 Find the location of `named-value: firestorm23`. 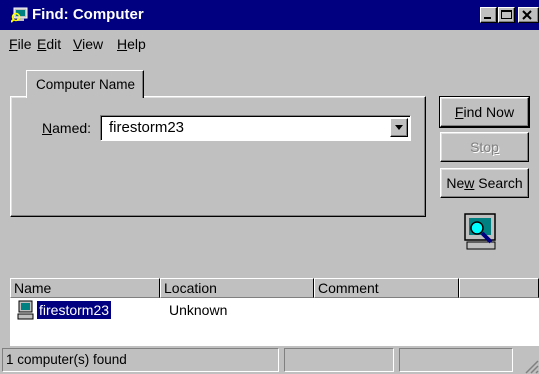

named-value: firestorm23 is located at coordinates (146, 127).